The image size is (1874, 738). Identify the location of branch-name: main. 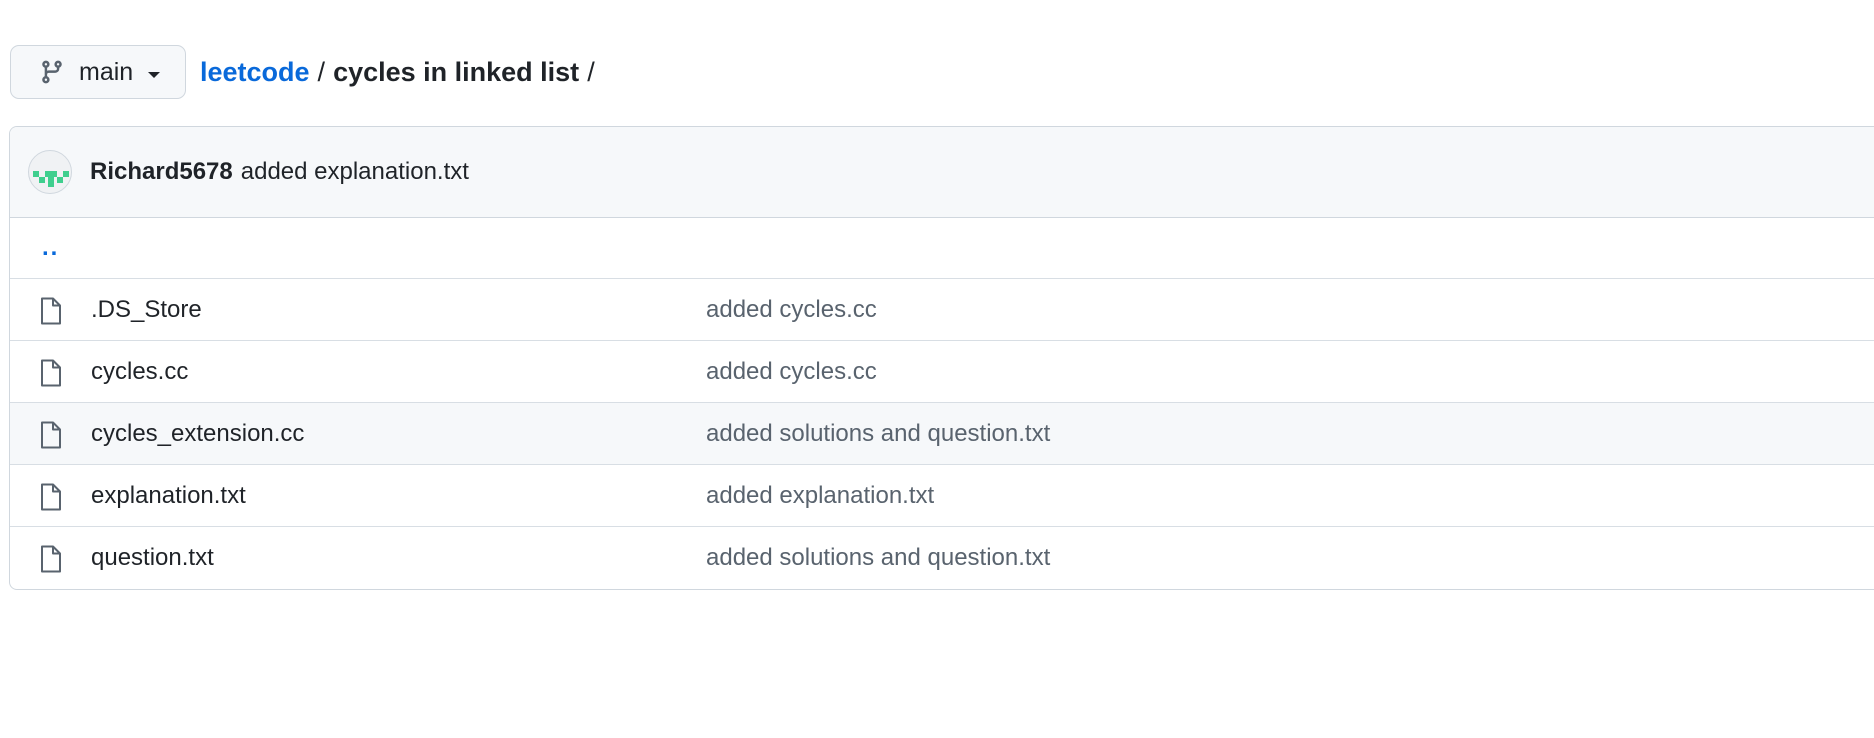
(106, 71).